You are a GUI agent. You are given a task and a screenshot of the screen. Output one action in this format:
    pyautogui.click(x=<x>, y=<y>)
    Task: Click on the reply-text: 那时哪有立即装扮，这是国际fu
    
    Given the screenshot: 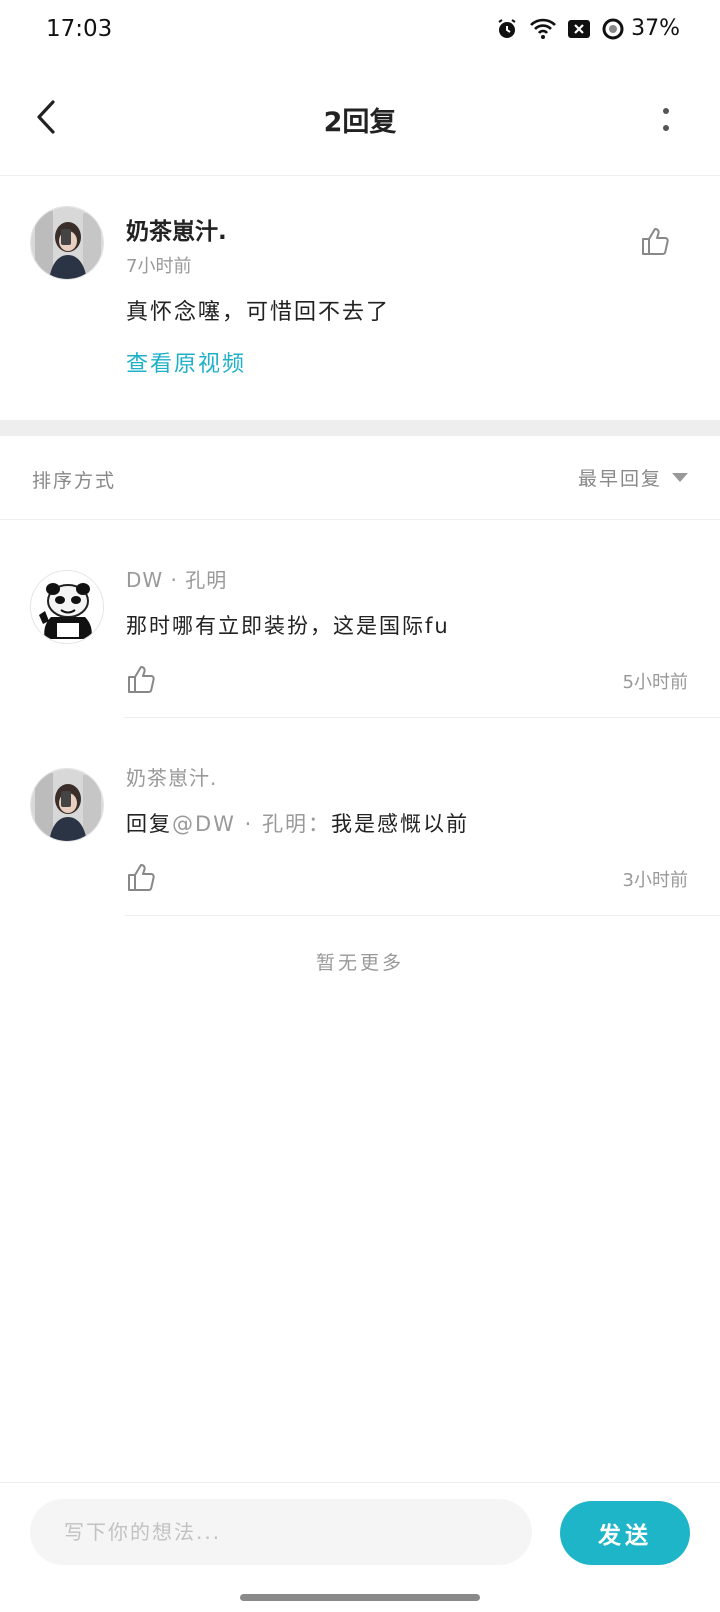 What is the action you would take?
    pyautogui.click(x=288, y=626)
    